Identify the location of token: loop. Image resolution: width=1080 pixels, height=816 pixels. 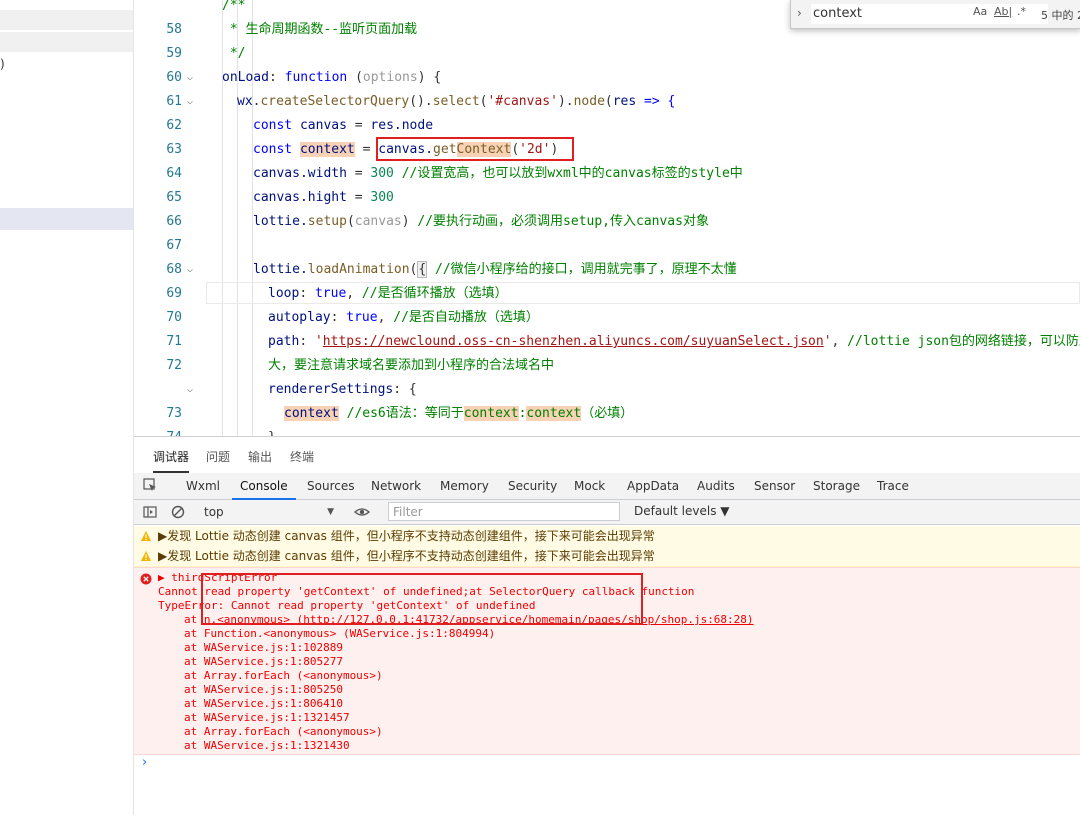
(284, 293).